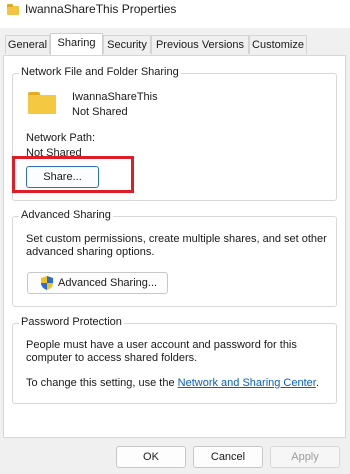 The width and height of the screenshot is (350, 474). What do you see at coordinates (200, 44) in the screenshot?
I see `tab-previous-versions: Previous Versions` at bounding box center [200, 44].